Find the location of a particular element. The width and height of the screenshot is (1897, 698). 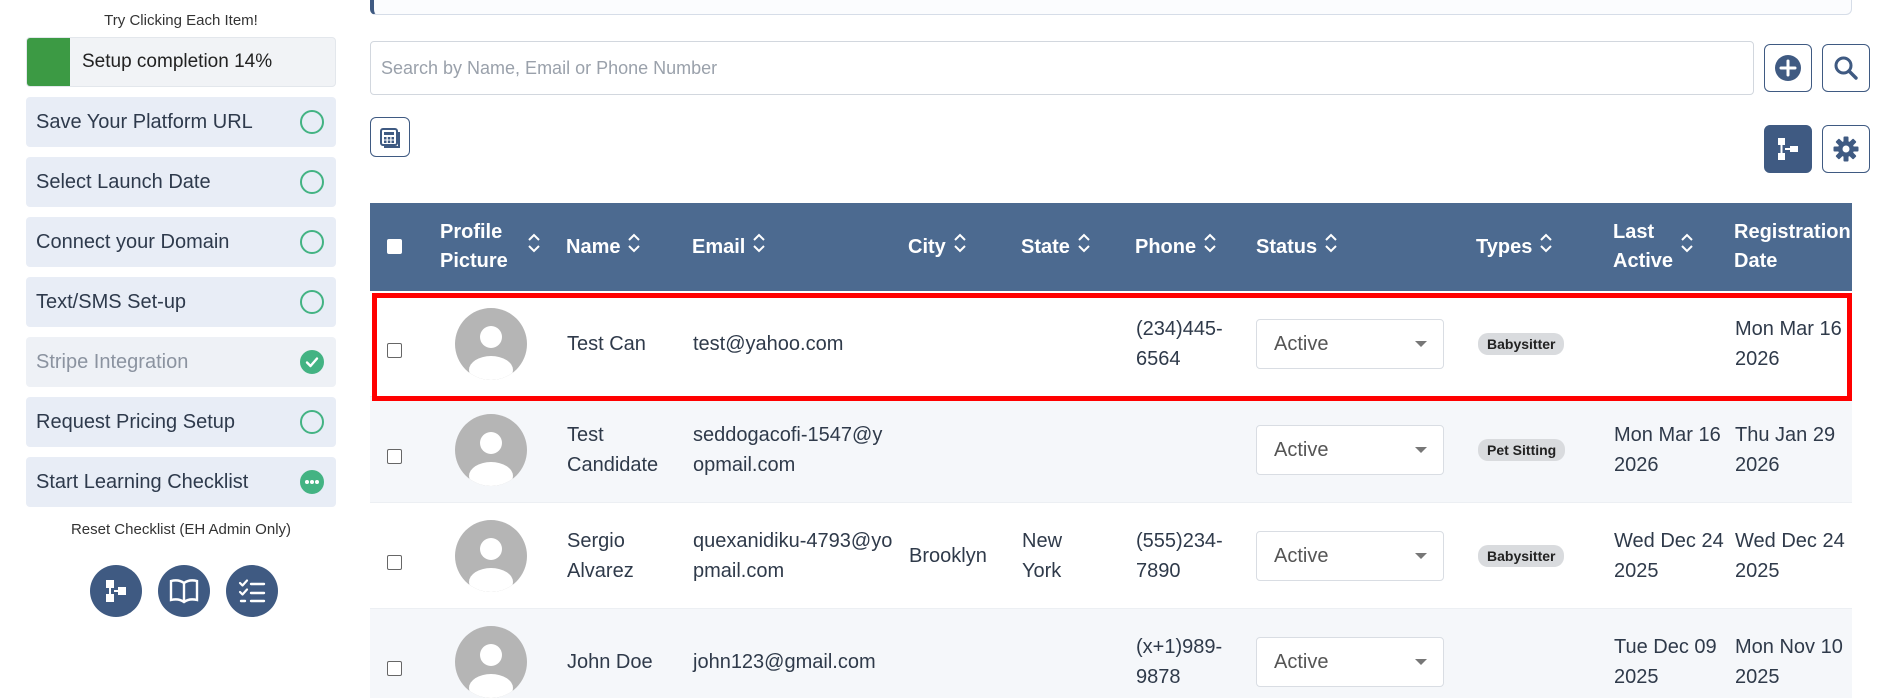

column-header-last-active: Last Active is located at coordinates (1653, 247).